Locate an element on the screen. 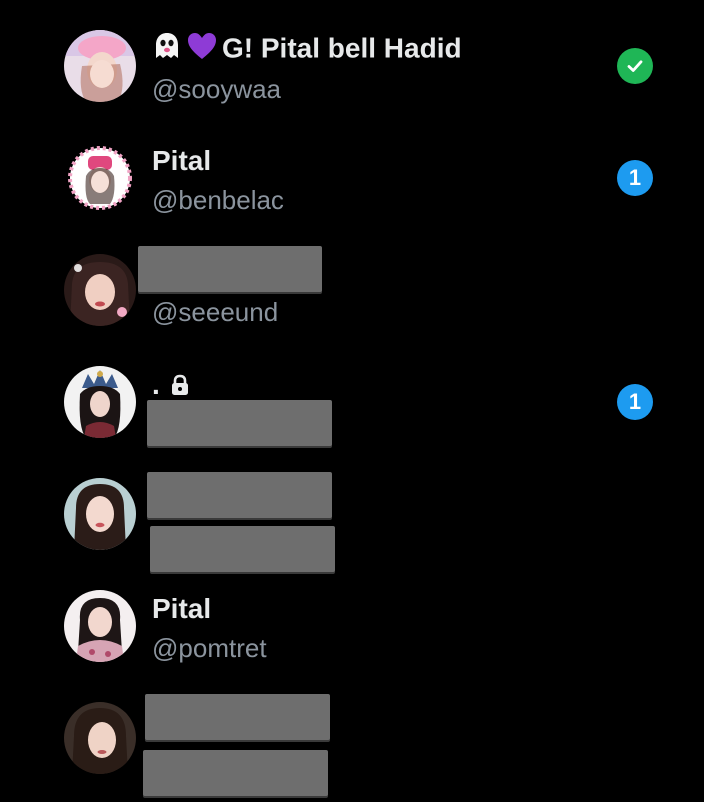  account-row-pomtret: Pital @pomtret is located at coordinates (352, 626).